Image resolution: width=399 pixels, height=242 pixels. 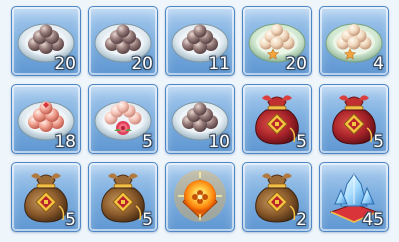 I want to click on item-quantity: 45, so click(x=373, y=220).